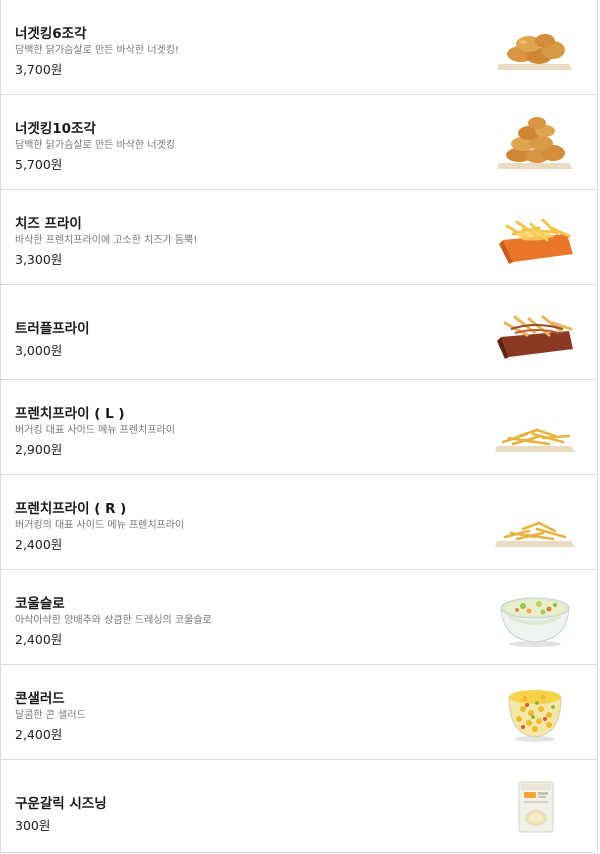 This screenshot has width=600, height=854. I want to click on item-description: 아삭아삭한 양배추와 상큼한 드레싱의 코울슬로, so click(113, 620).